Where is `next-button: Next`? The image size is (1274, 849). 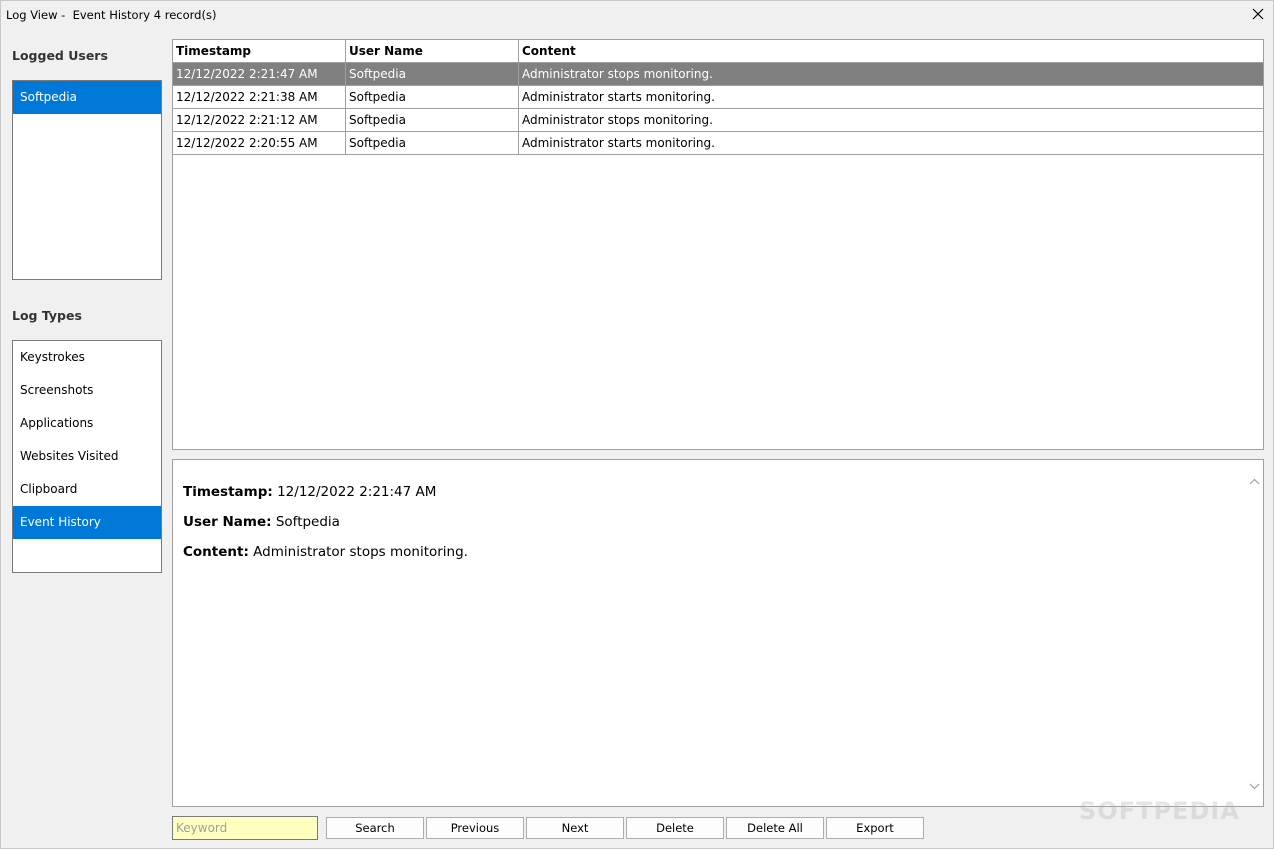 next-button: Next is located at coordinates (575, 828).